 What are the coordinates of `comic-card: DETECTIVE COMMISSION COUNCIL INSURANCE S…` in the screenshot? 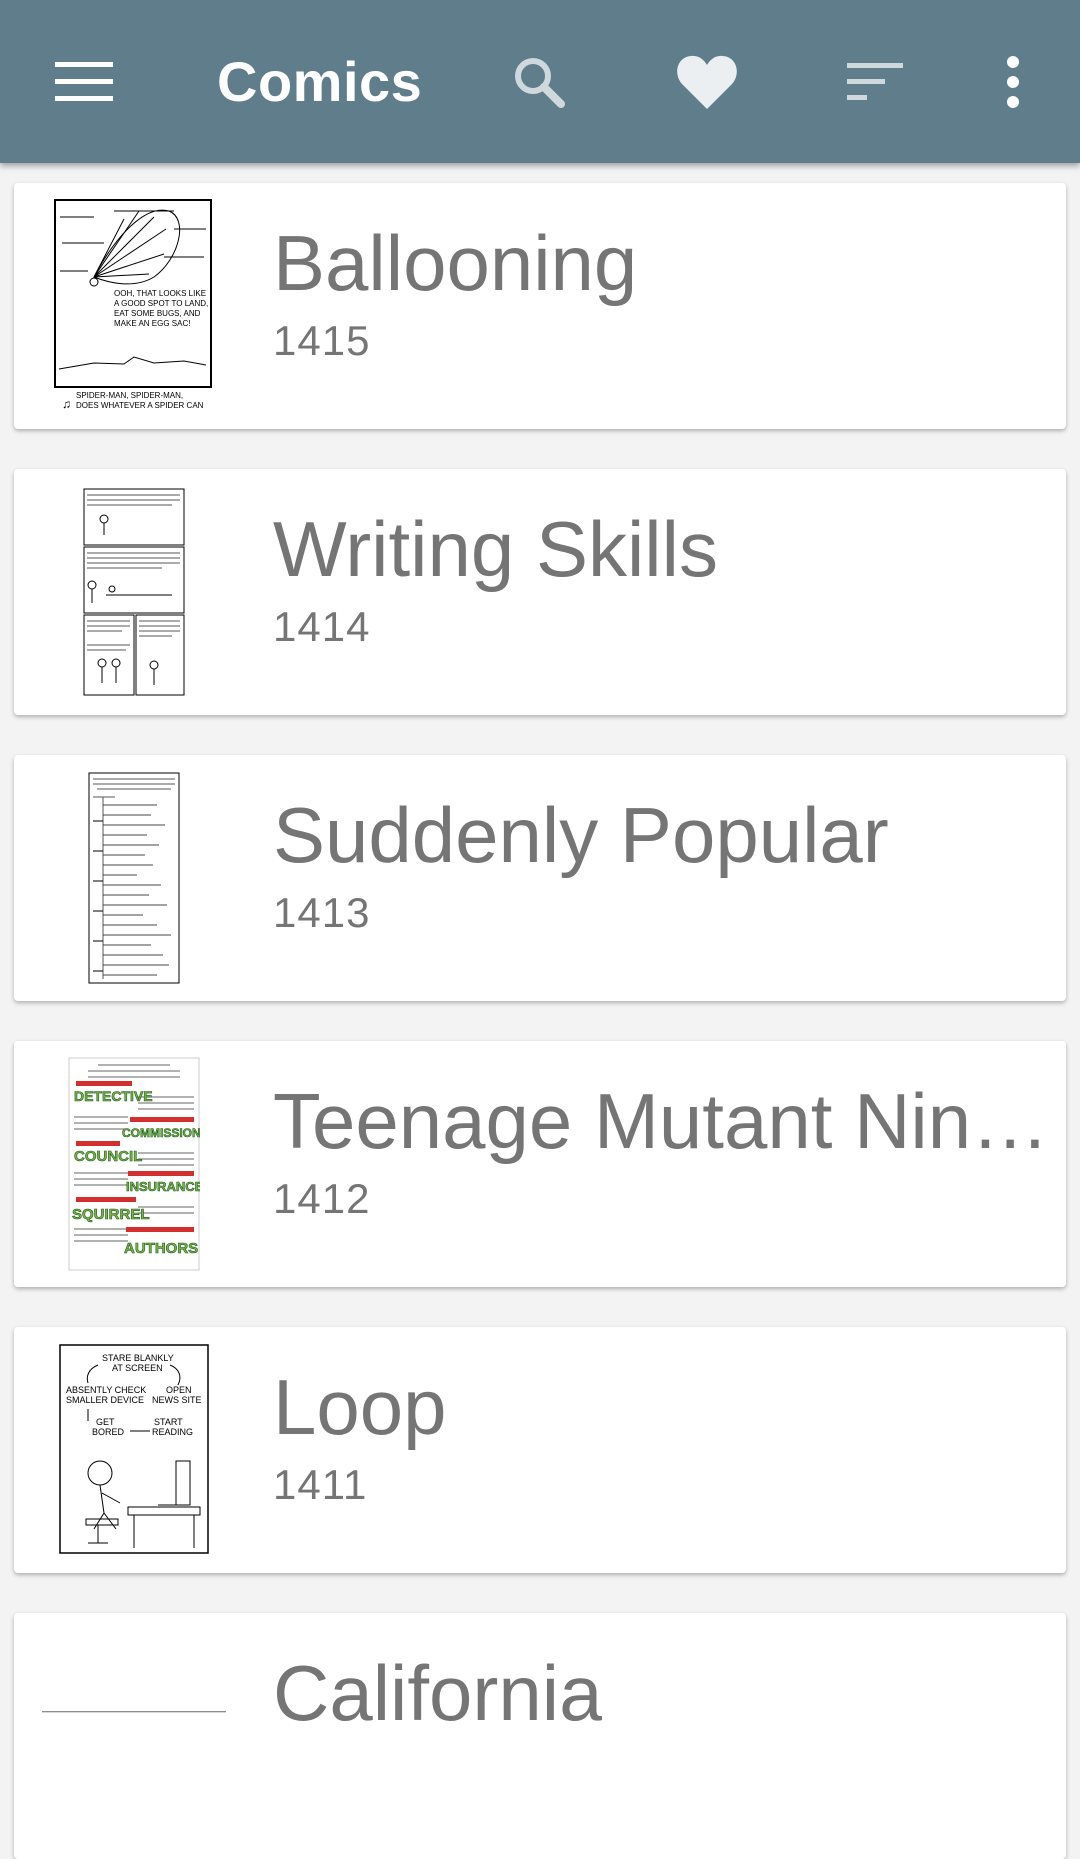 It's located at (540, 1164).